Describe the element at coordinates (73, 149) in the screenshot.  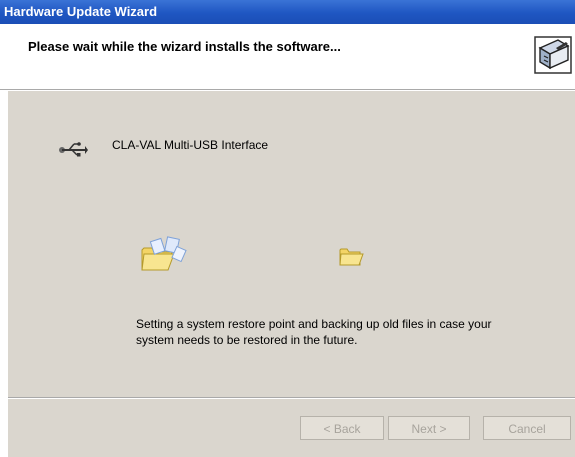
I see `usb-icon` at that location.